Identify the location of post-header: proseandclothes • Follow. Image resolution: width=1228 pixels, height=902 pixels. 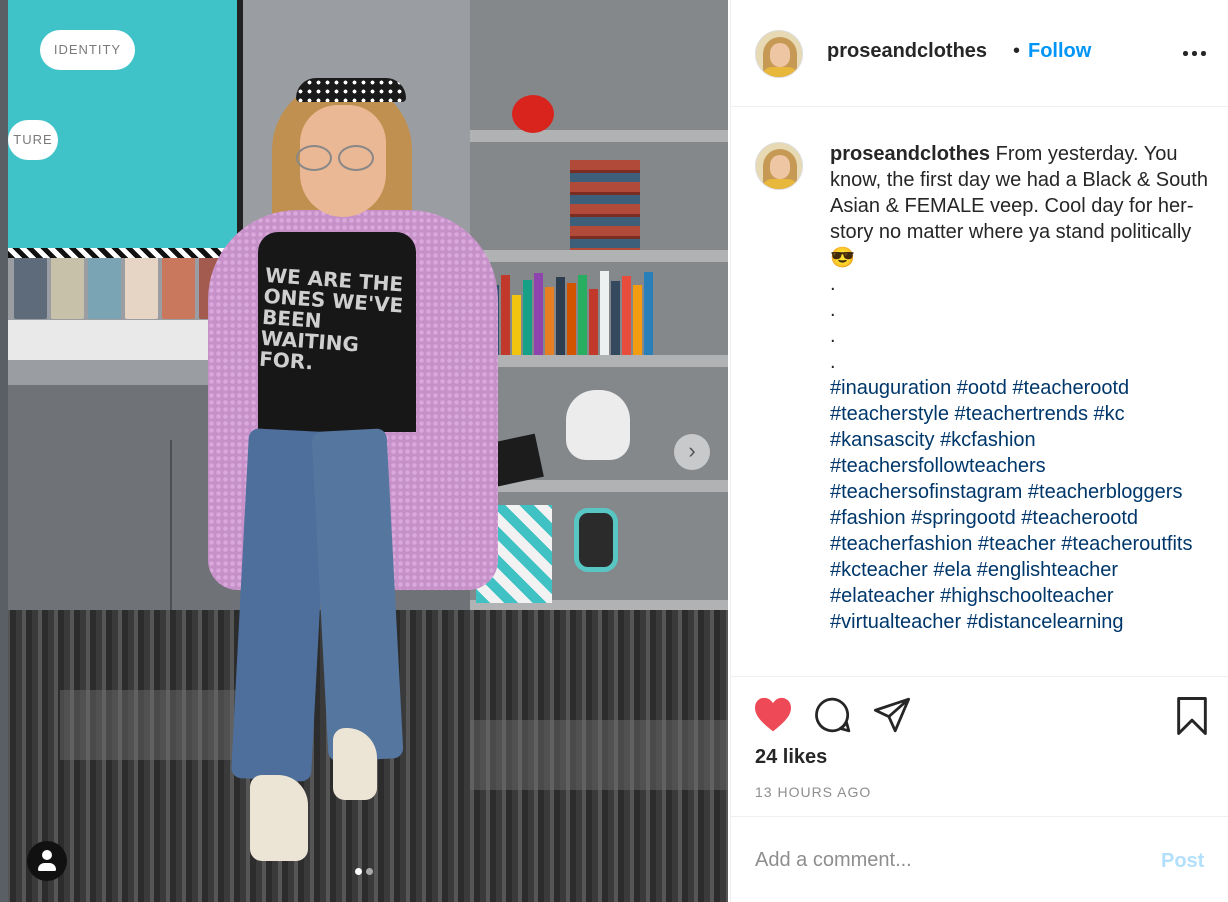
(979, 53).